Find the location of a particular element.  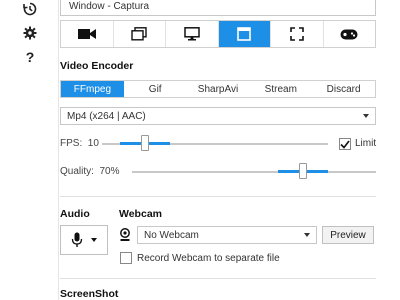

screenshot-title: ScreenShot is located at coordinates (89, 294).